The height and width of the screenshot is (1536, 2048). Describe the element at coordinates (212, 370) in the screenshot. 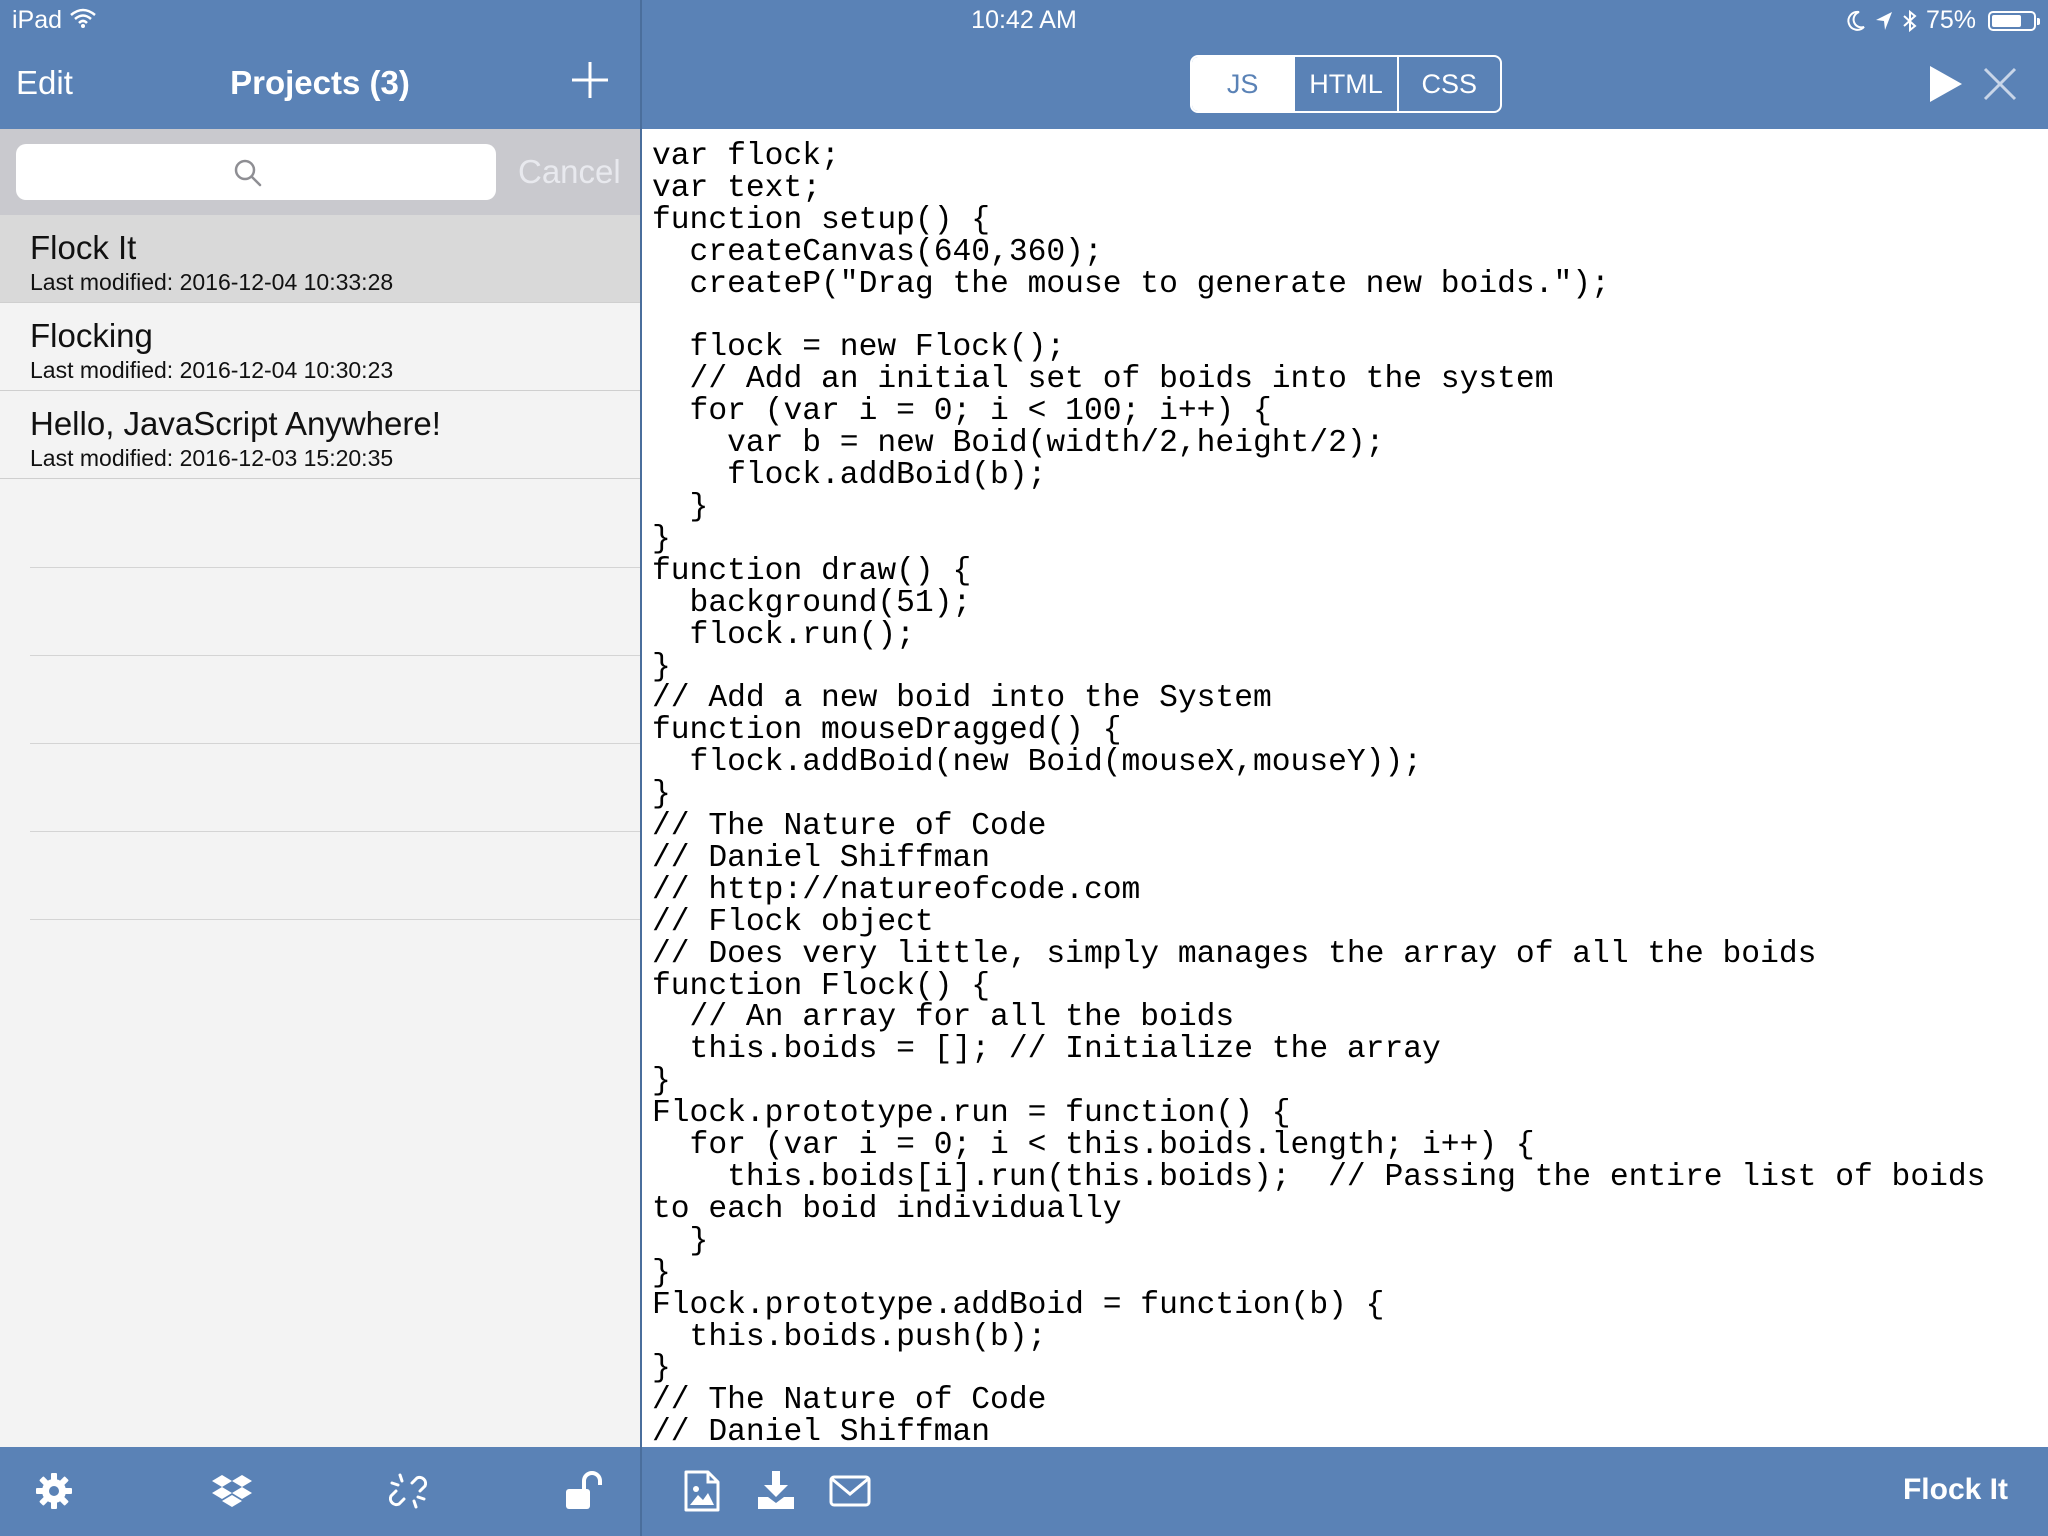

I see `project-modified-date: Last modified: 2016-12-04 10:30:23` at that location.